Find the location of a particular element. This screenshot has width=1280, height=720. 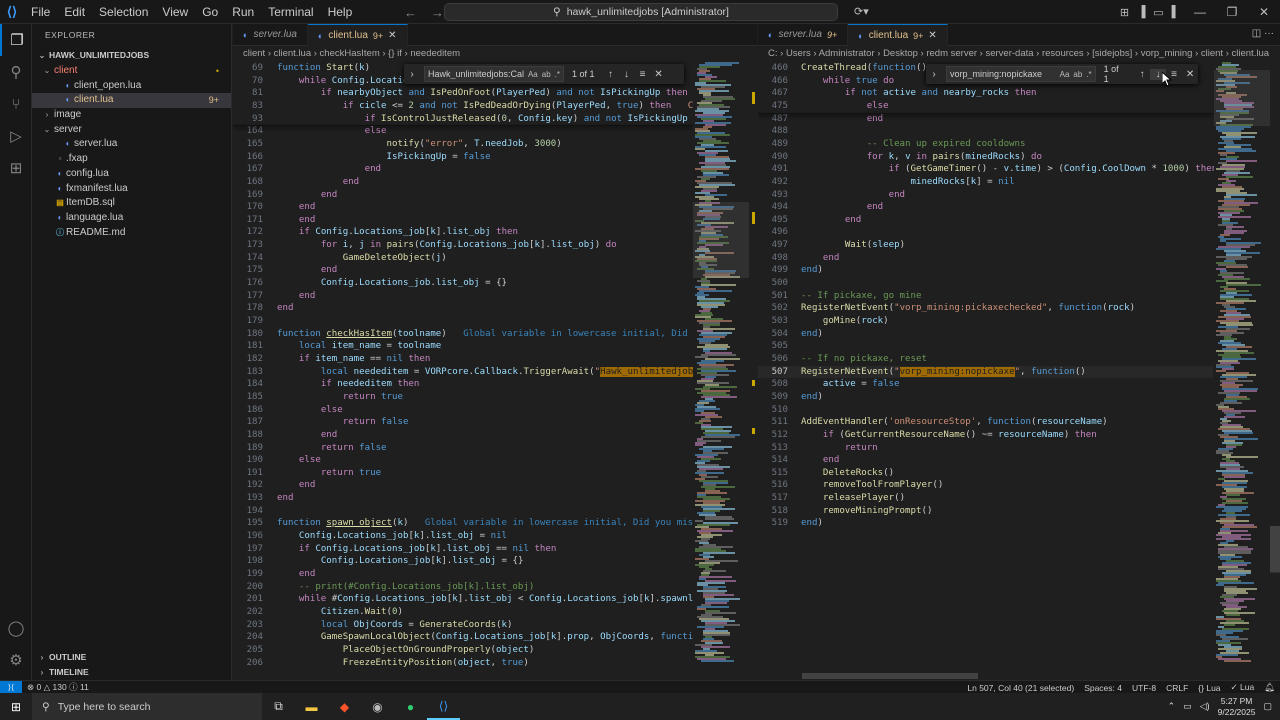

menu-terminal: Terminal is located at coordinates (290, 12).